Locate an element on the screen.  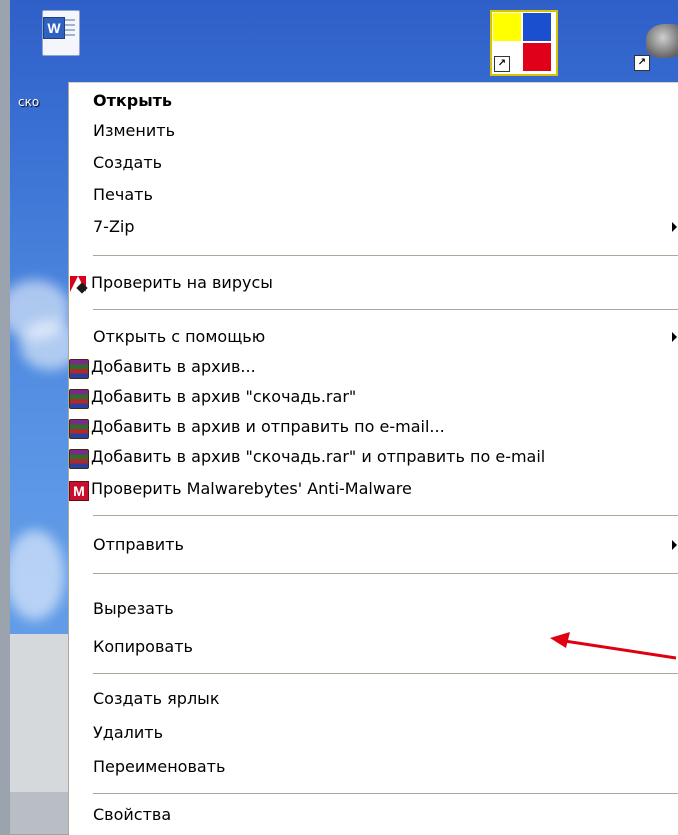
file-label: ско is located at coordinates (29, 102).